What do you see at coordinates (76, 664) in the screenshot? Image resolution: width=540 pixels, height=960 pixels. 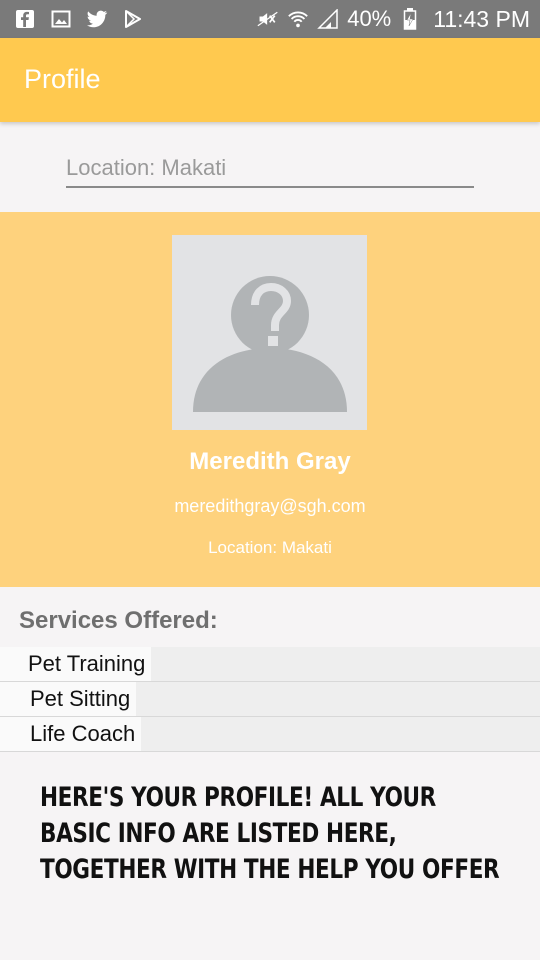 I see `service-label: Pet Training` at bounding box center [76, 664].